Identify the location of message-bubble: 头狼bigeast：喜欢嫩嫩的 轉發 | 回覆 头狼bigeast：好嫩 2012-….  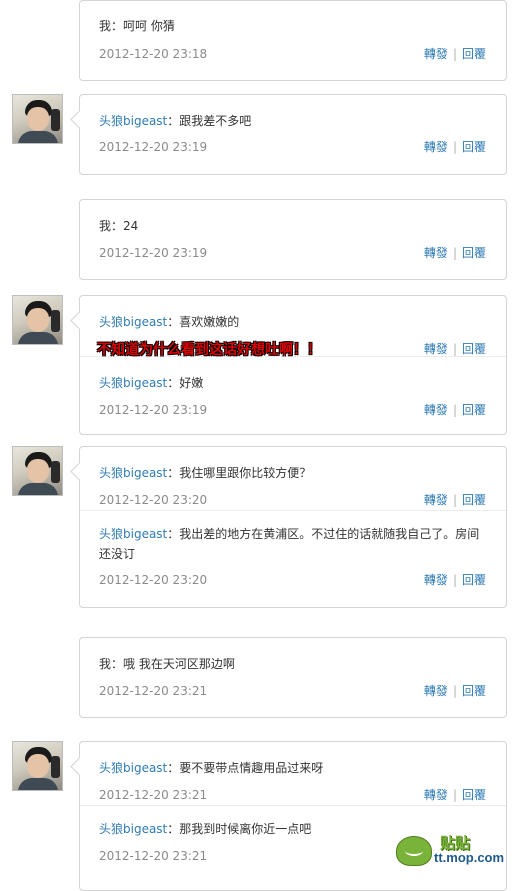
(288, 365).